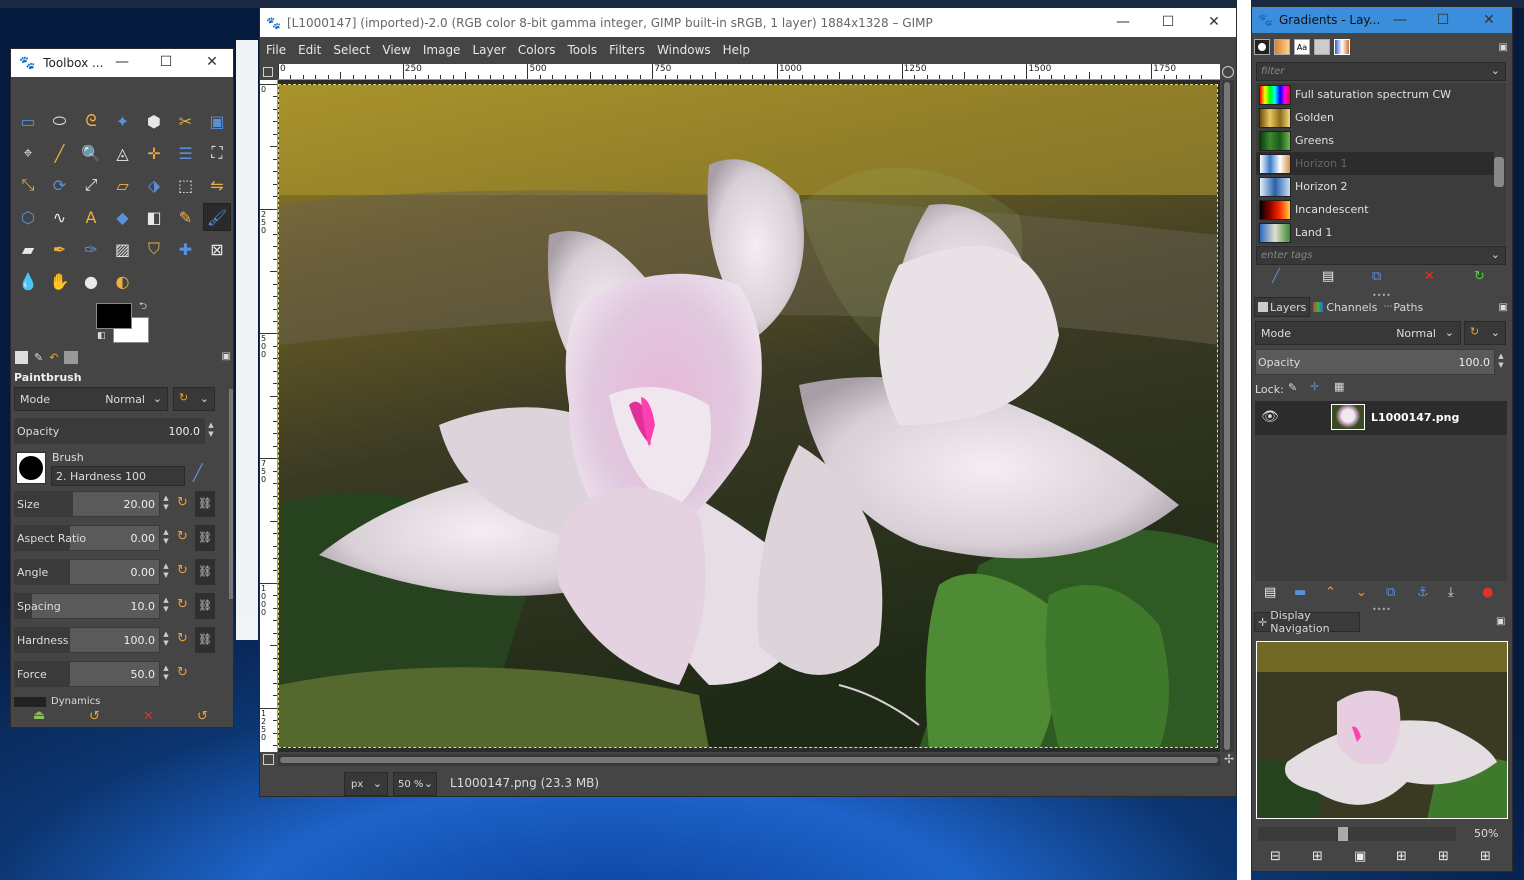 The image size is (1524, 880). Describe the element at coordinates (627, 50) in the screenshot. I see `menu-filters: Filters` at that location.